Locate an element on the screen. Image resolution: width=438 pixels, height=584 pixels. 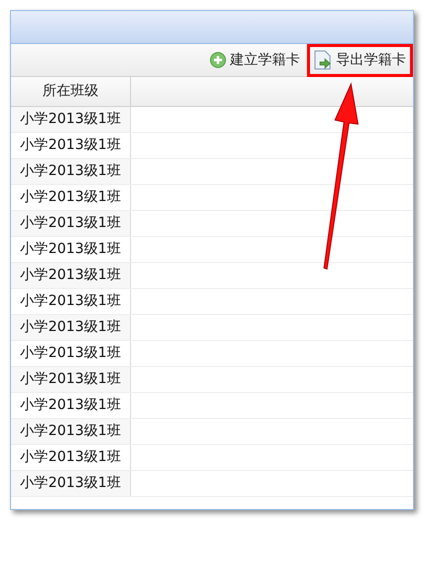
document-arrow-icon is located at coordinates (323, 60).